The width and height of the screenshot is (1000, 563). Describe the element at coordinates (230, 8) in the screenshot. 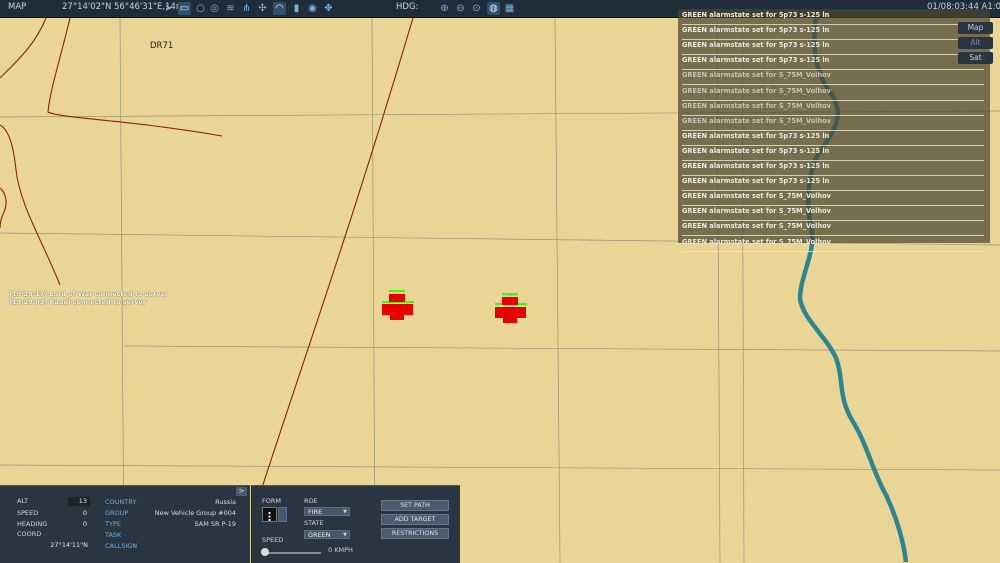

I see `recon-icon: ≋` at that location.